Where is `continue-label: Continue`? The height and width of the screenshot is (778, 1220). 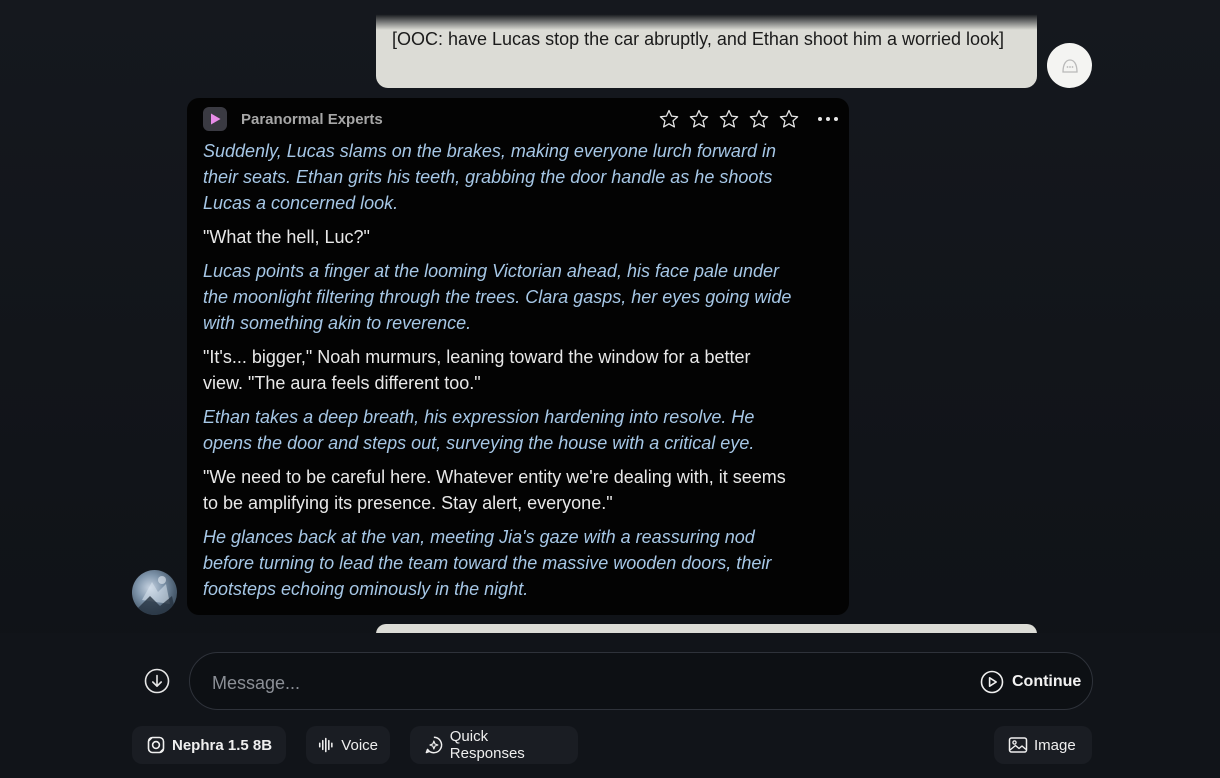
continue-label: Continue is located at coordinates (1047, 681).